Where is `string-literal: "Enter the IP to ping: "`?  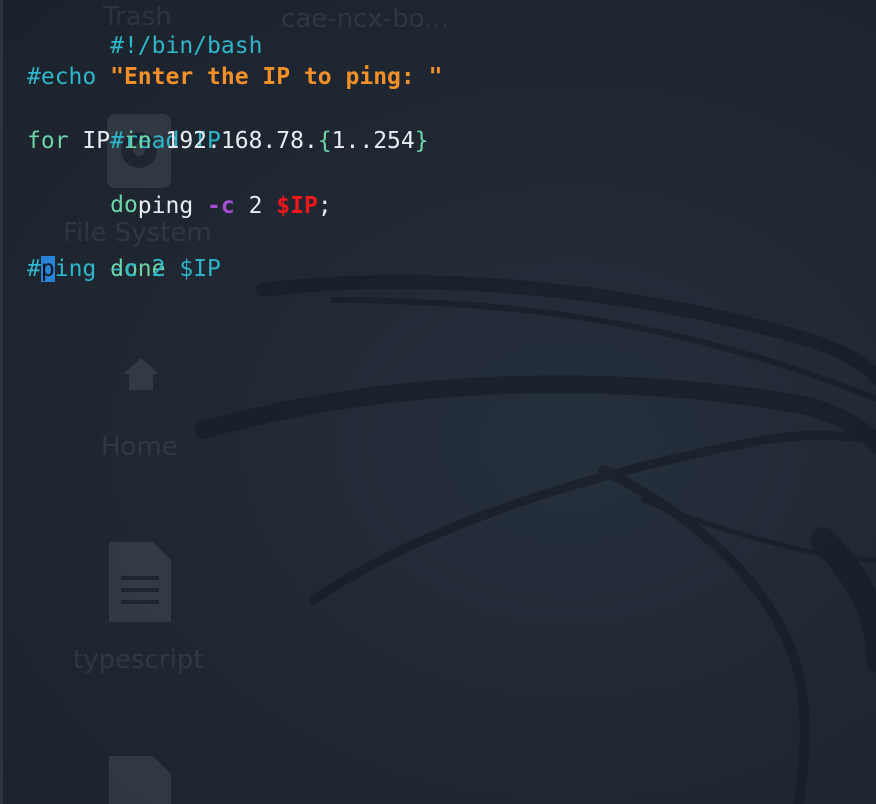
string-literal: "Enter the IP to ping: " is located at coordinates (276, 77).